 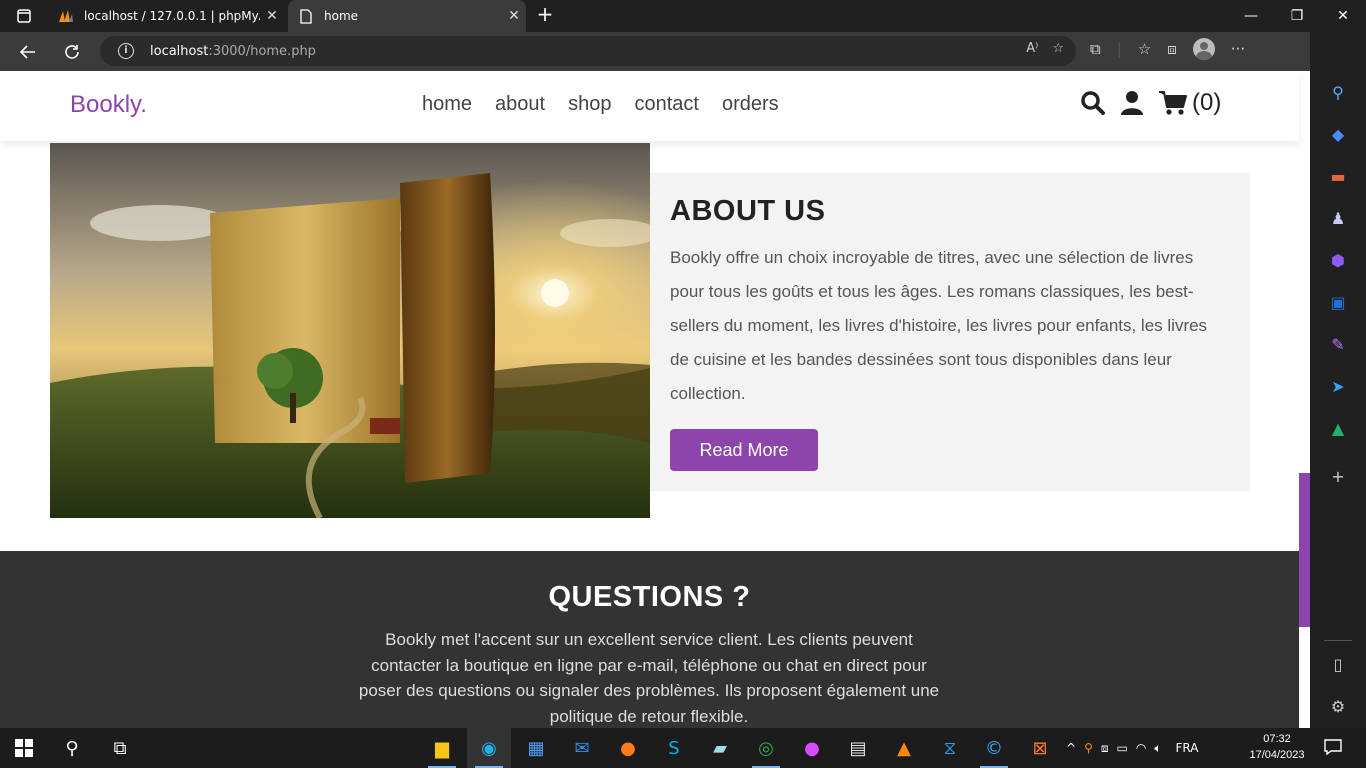 What do you see at coordinates (904, 748) in the screenshot?
I see `vlc-icon: ▲` at bounding box center [904, 748].